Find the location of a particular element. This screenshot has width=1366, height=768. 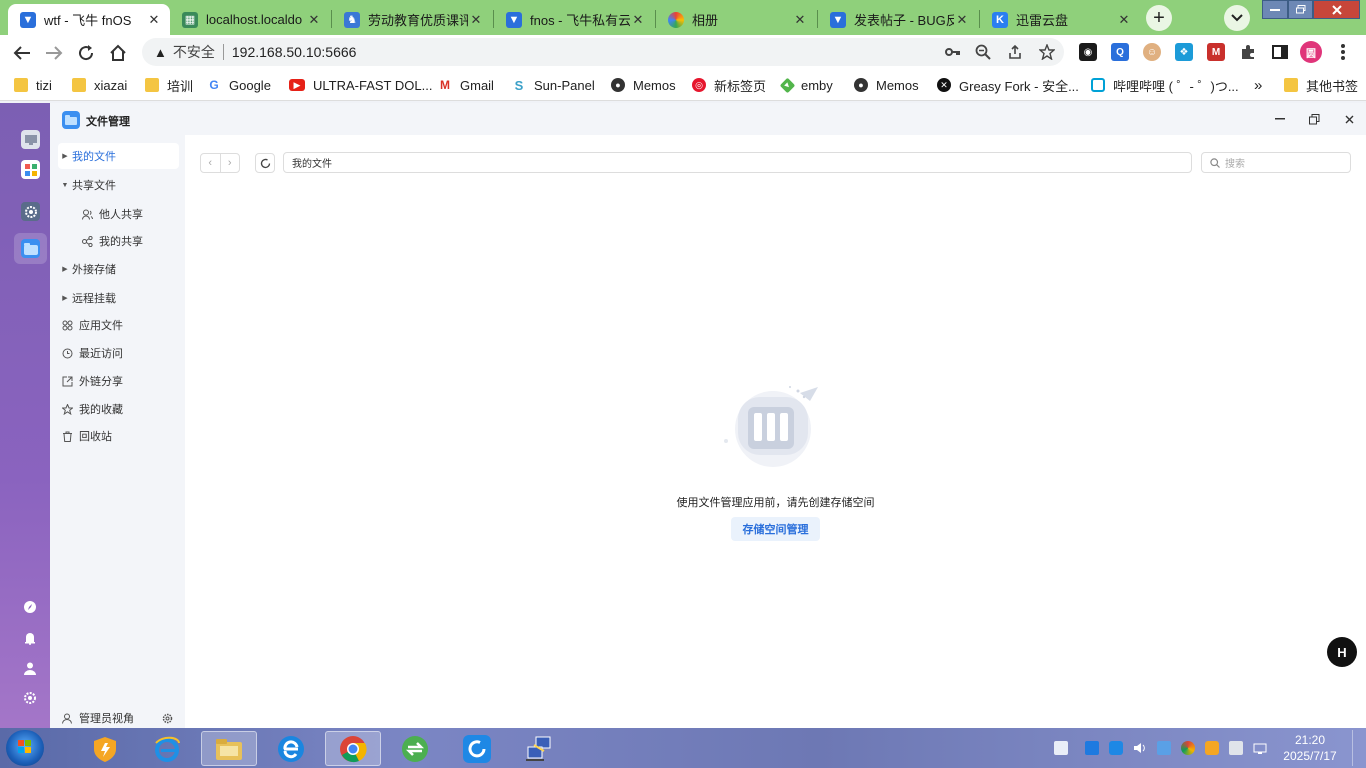

notification-bell-icon is located at coordinates (30, 638).